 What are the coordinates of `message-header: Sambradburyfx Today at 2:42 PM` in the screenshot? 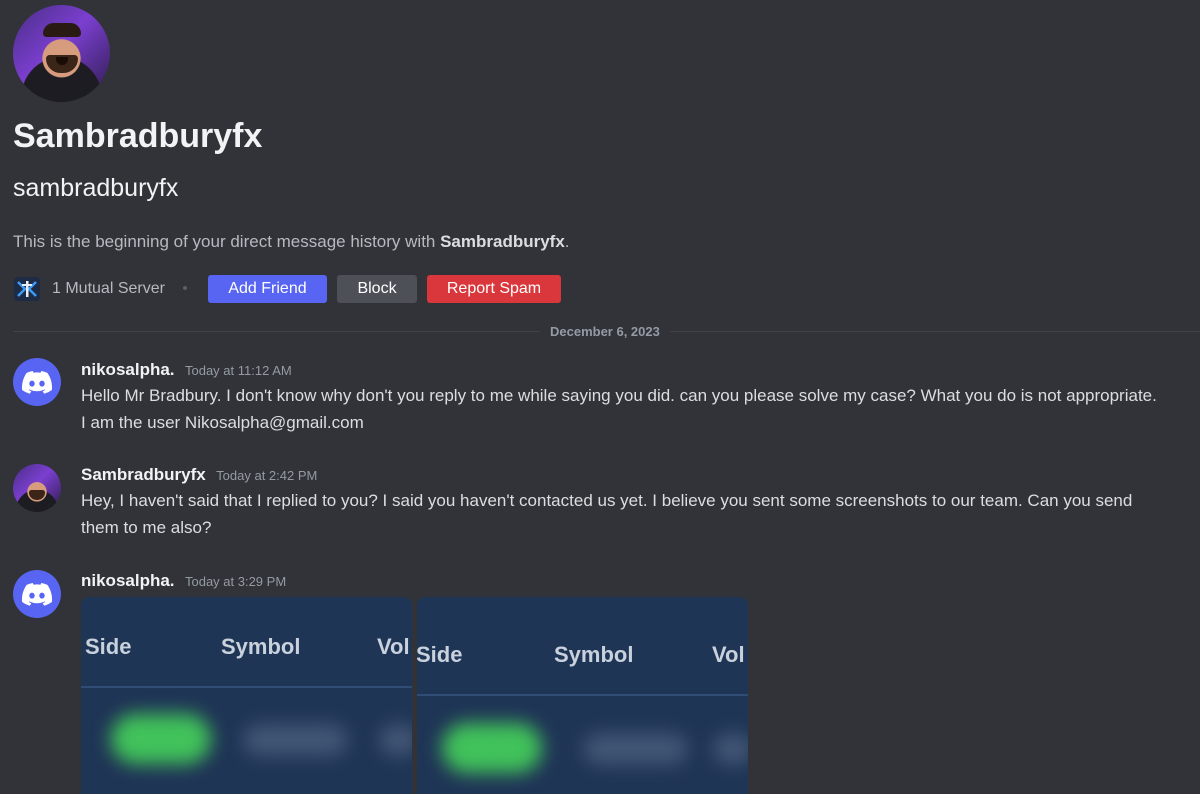 It's located at (199, 475).